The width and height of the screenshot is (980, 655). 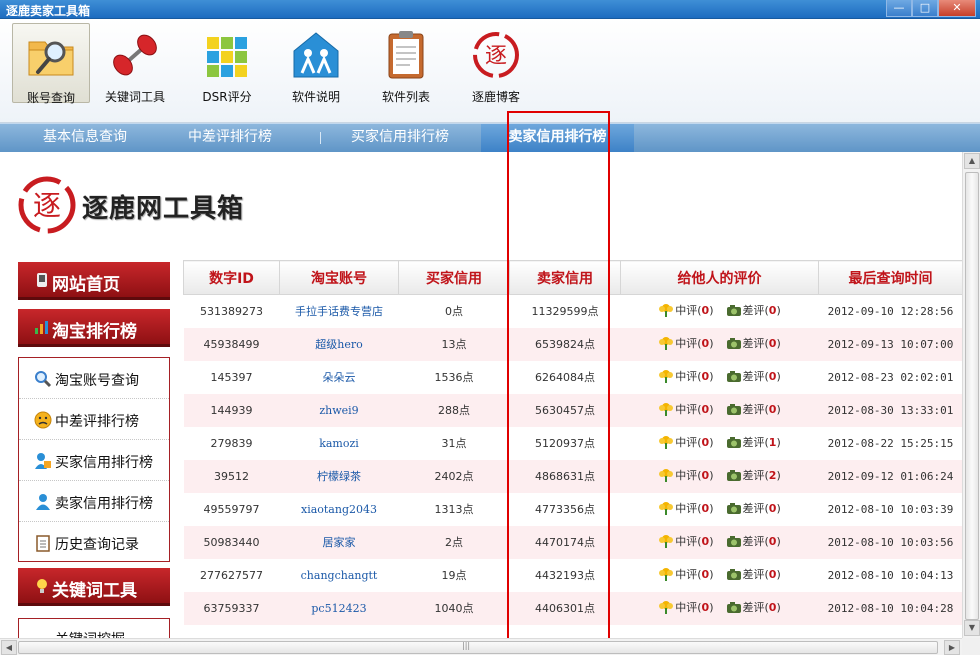 I want to click on cell-buyer-credit: 13点, so click(x=454, y=344).